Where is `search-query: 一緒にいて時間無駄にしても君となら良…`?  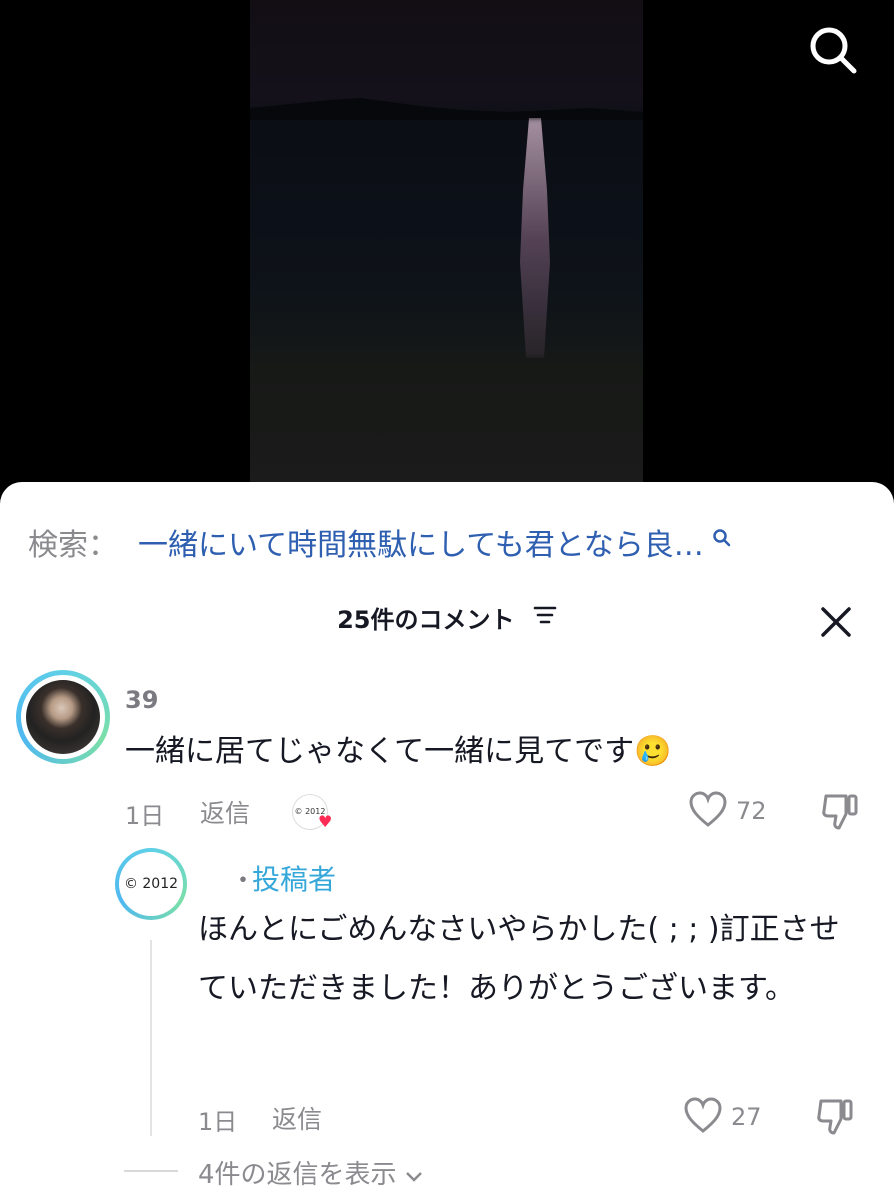 search-query: 一緒にいて時間無駄にしても君となら良… is located at coordinates (421, 542).